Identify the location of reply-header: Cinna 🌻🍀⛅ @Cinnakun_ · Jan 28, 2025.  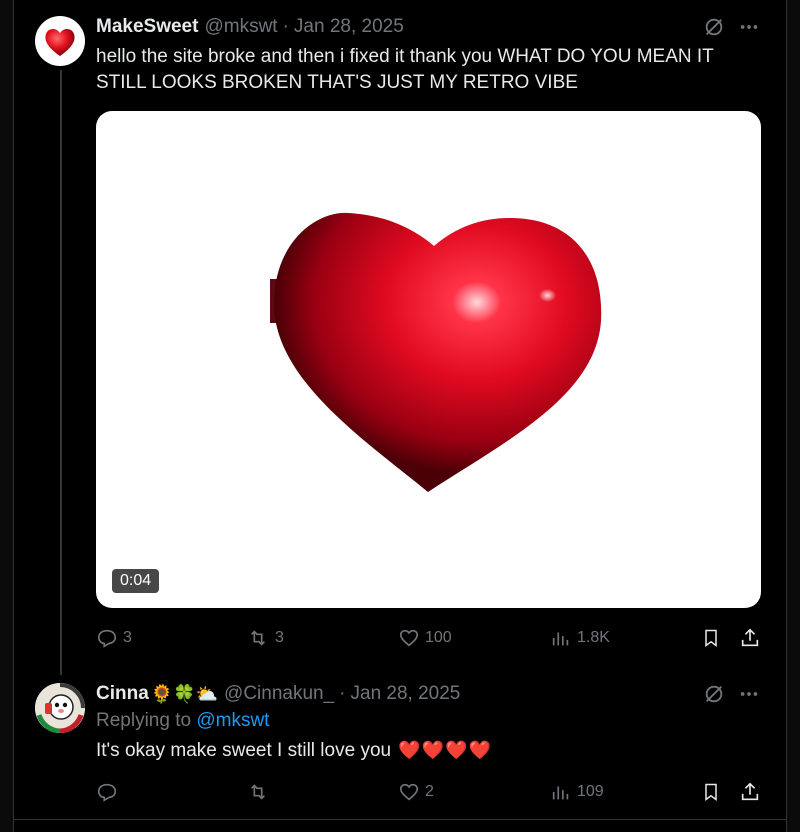
(278, 694).